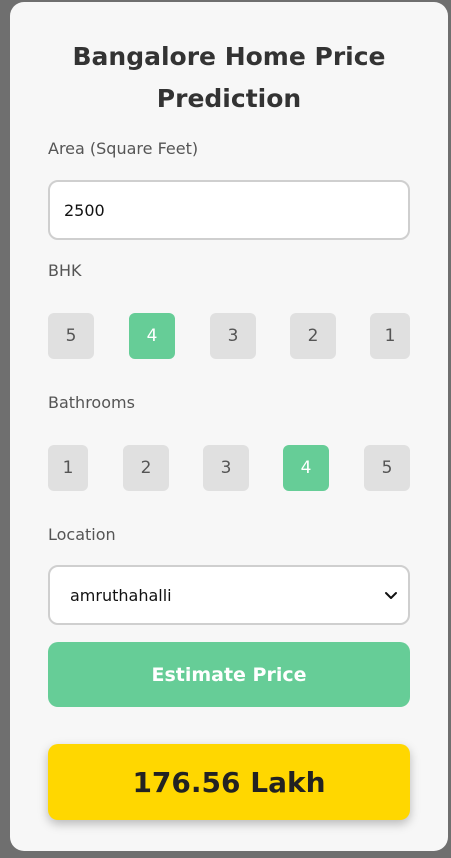 Image resolution: width=451 pixels, height=858 pixels. What do you see at coordinates (387, 468) in the screenshot?
I see `bathrooms-option-5: 5` at bounding box center [387, 468].